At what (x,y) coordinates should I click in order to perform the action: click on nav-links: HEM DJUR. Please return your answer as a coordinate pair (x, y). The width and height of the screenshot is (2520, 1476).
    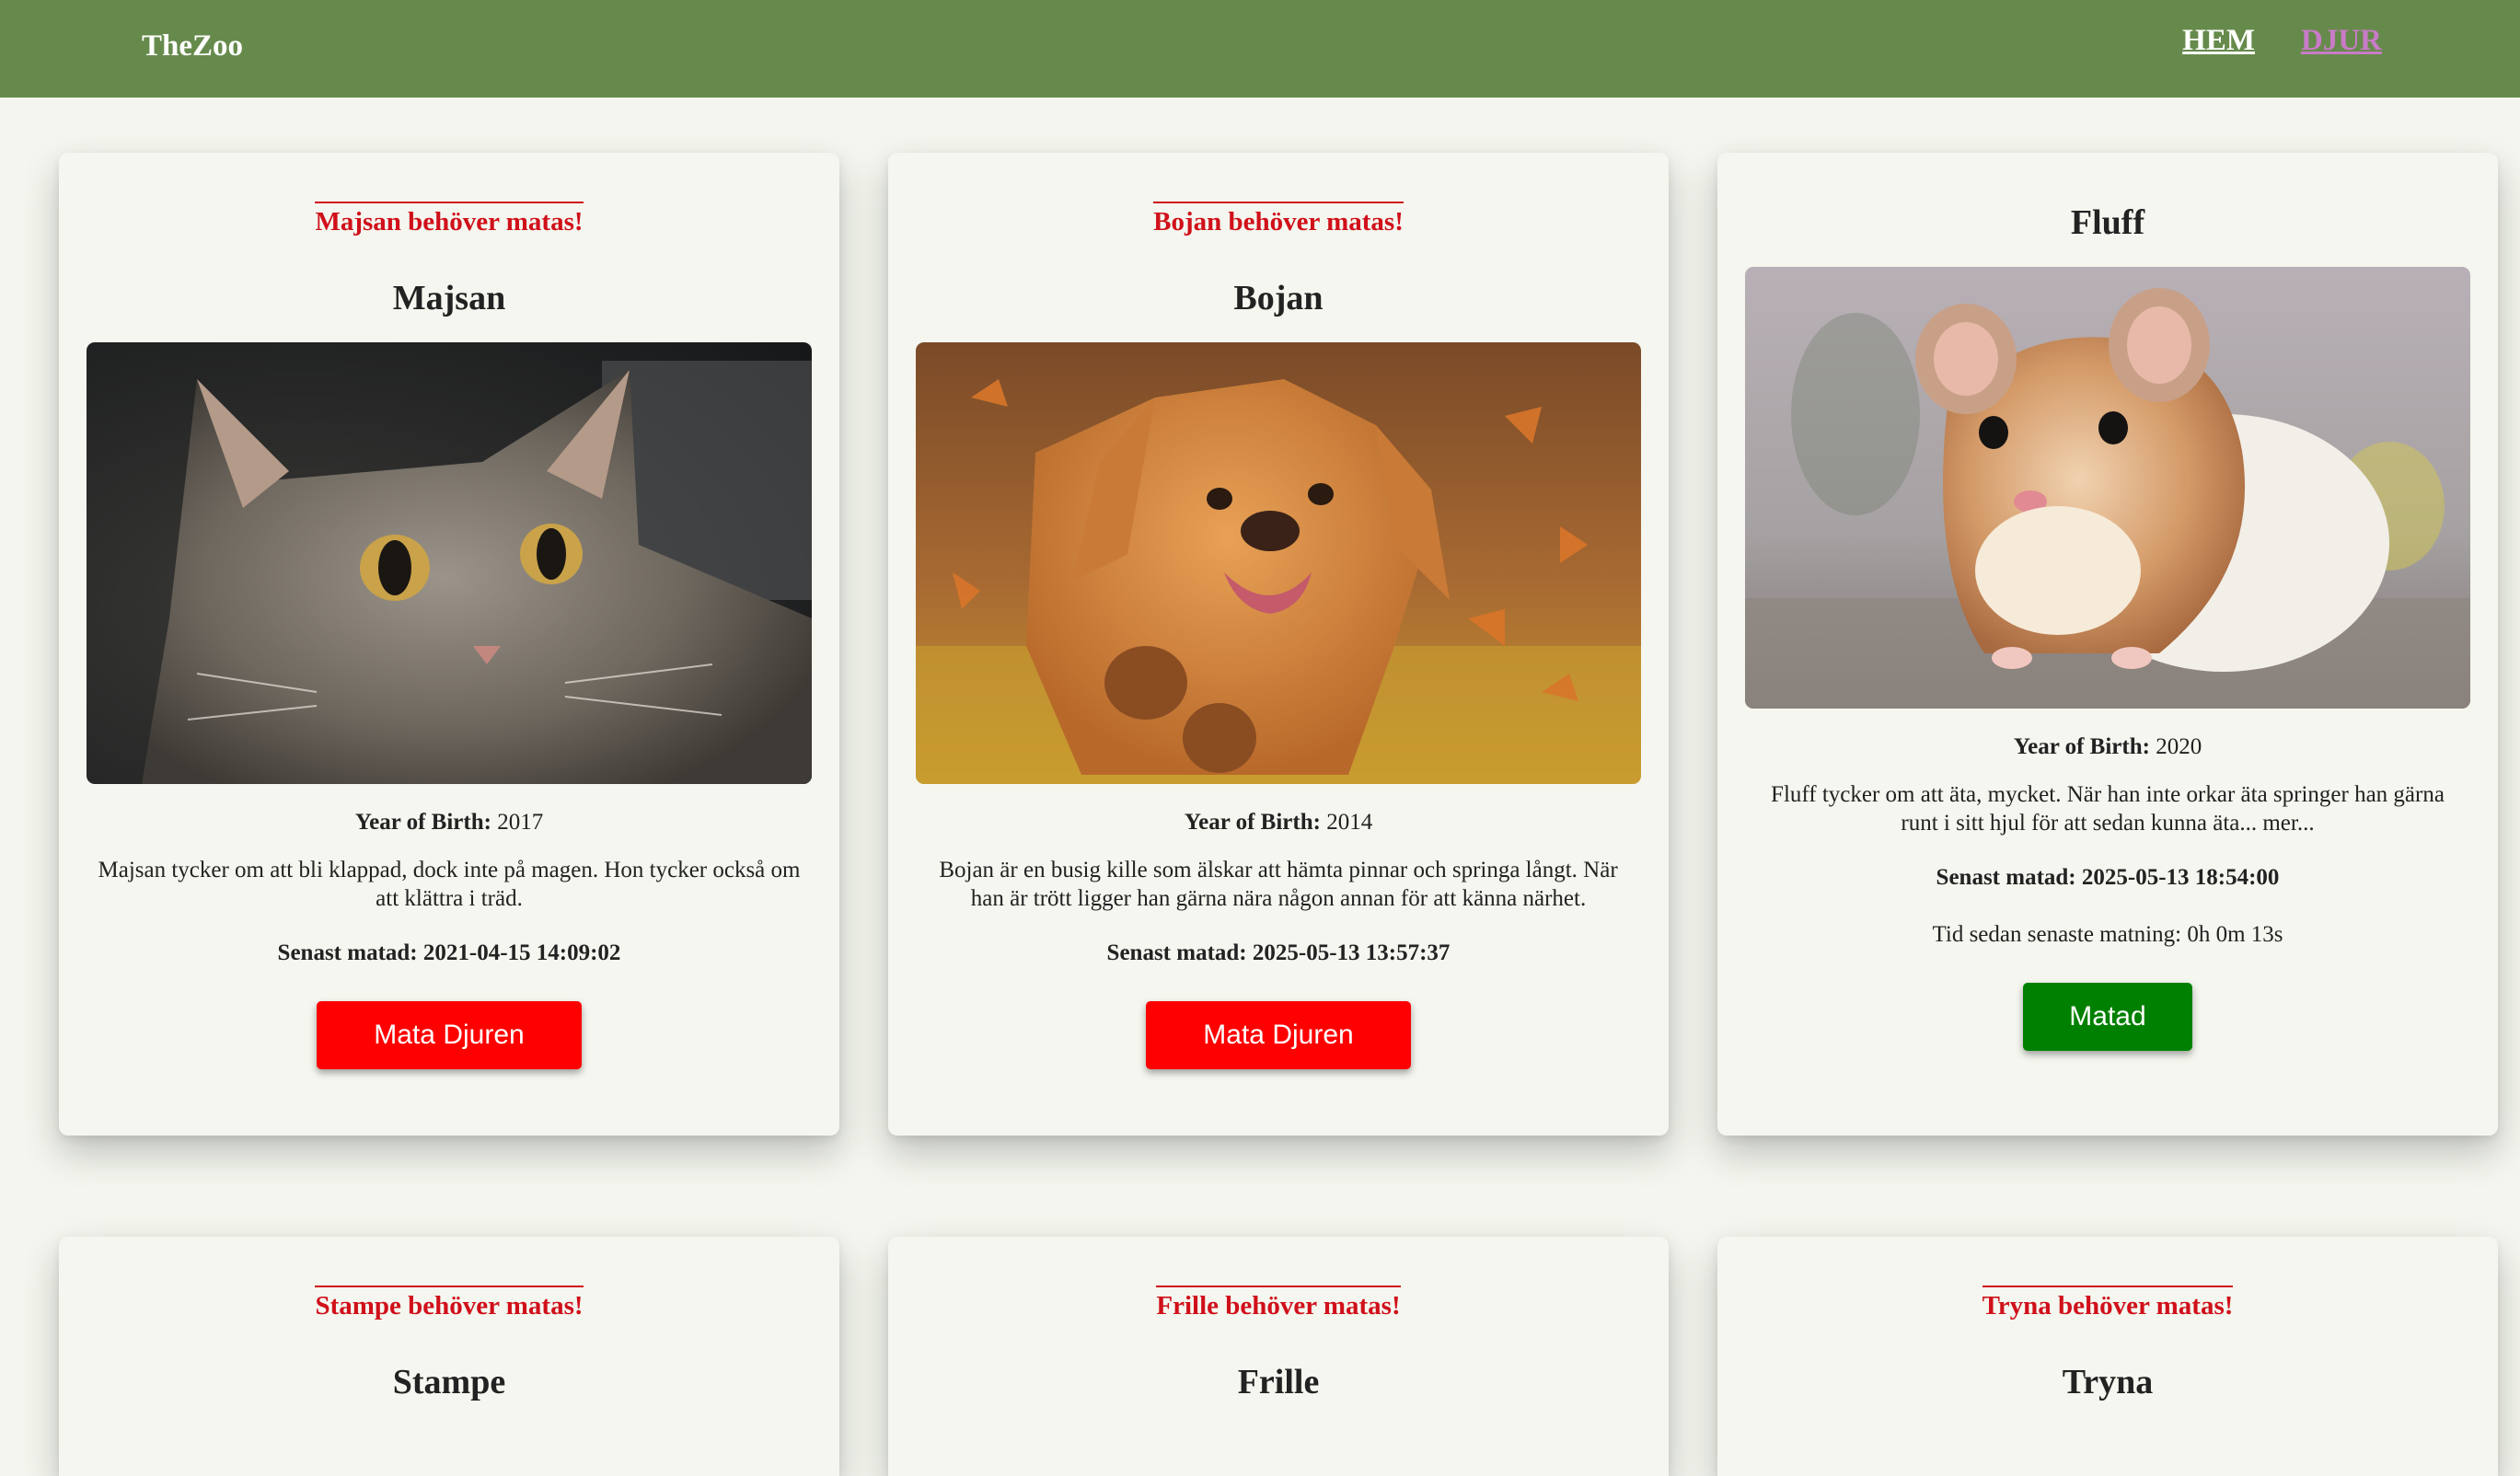
    Looking at the image, I should click on (2282, 41).